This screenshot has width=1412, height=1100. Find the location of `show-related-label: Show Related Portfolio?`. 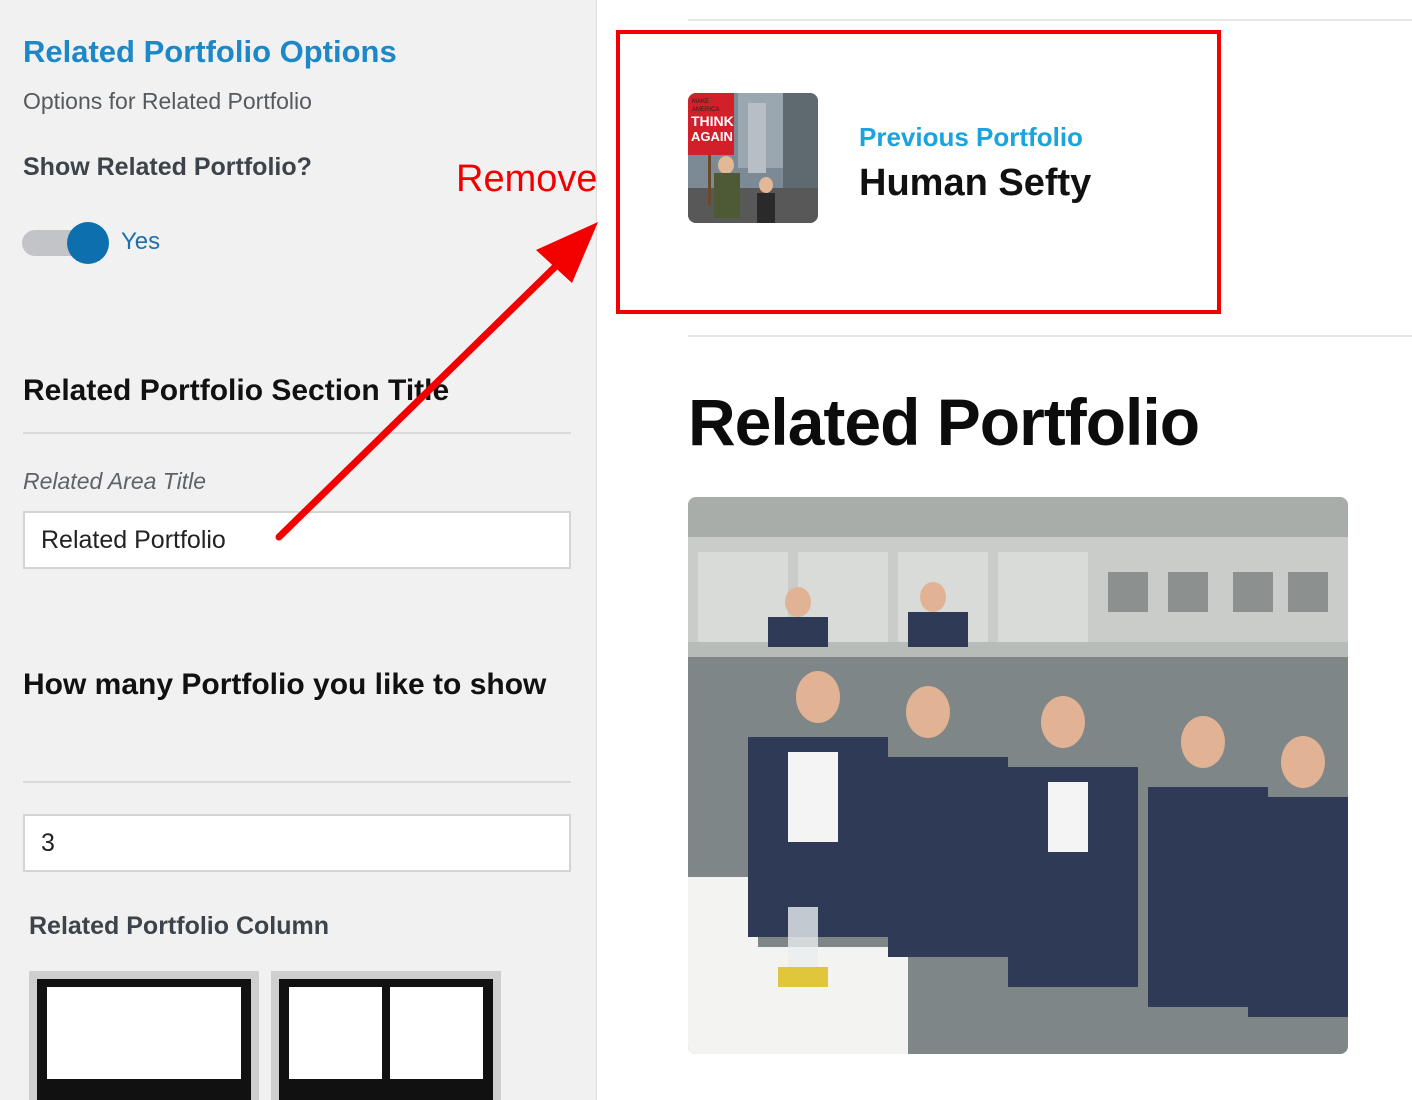

show-related-label: Show Related Portfolio? is located at coordinates (167, 167).